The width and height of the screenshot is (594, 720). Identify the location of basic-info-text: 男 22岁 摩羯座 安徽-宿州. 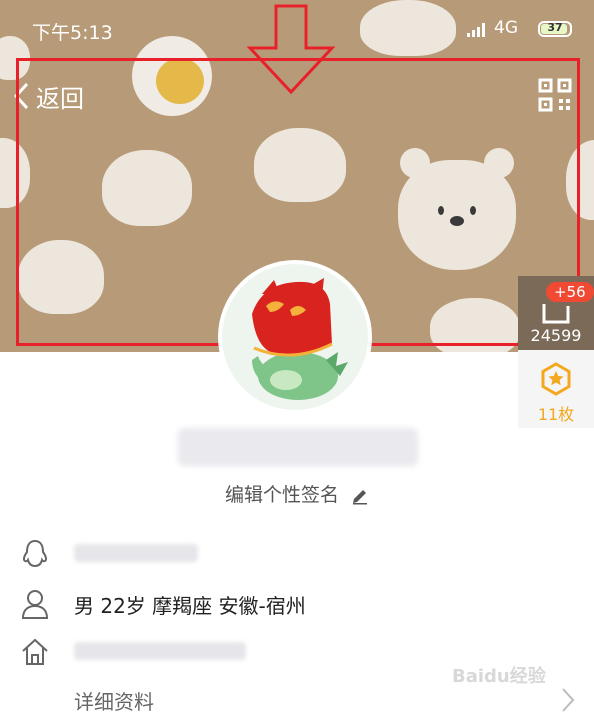
(190, 606).